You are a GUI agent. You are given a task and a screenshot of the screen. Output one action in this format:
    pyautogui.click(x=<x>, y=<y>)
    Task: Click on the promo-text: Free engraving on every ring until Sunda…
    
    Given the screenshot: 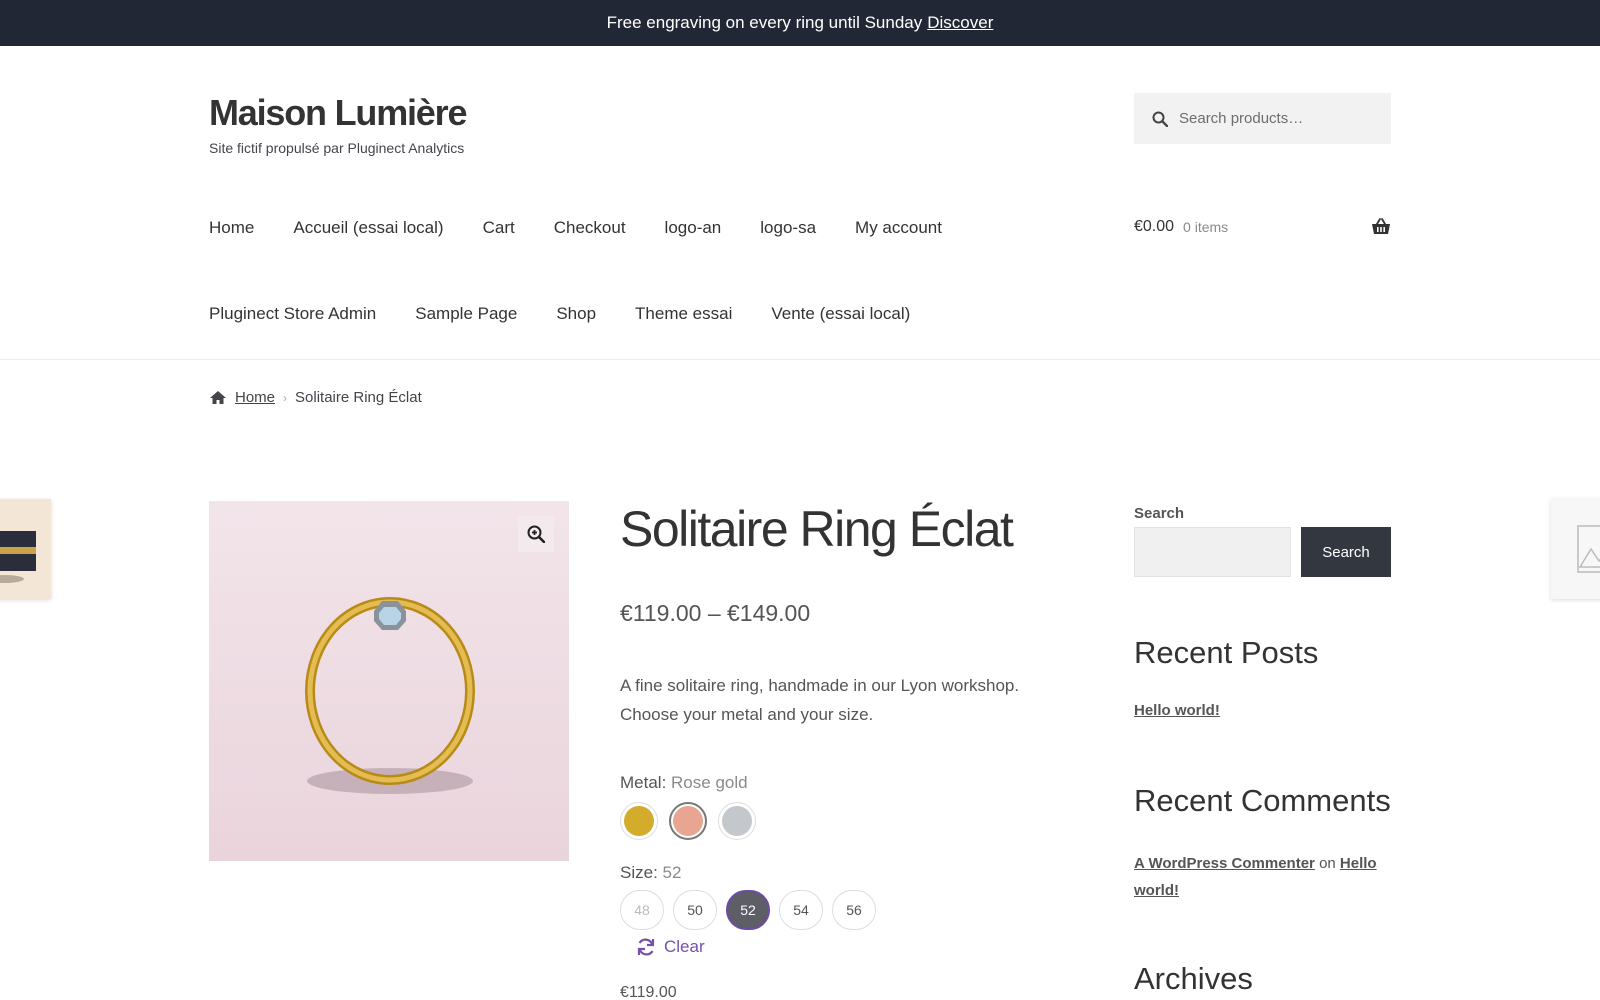 What is the action you would take?
    pyautogui.click(x=764, y=22)
    